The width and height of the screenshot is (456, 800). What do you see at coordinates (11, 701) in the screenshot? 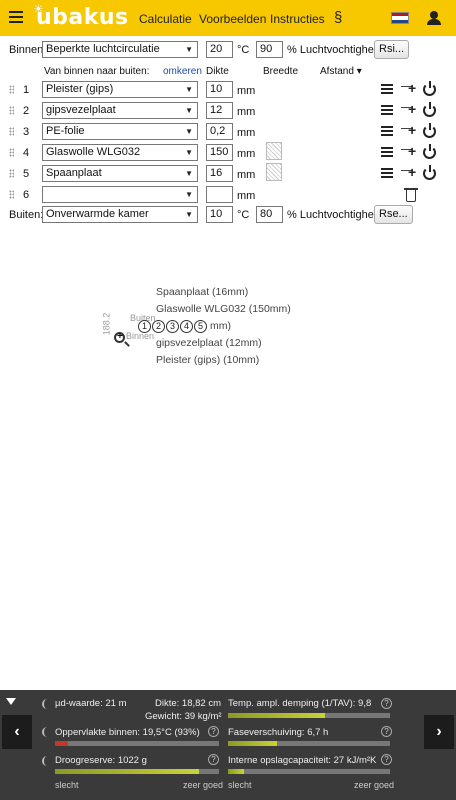
I see `collapse-icon` at bounding box center [11, 701].